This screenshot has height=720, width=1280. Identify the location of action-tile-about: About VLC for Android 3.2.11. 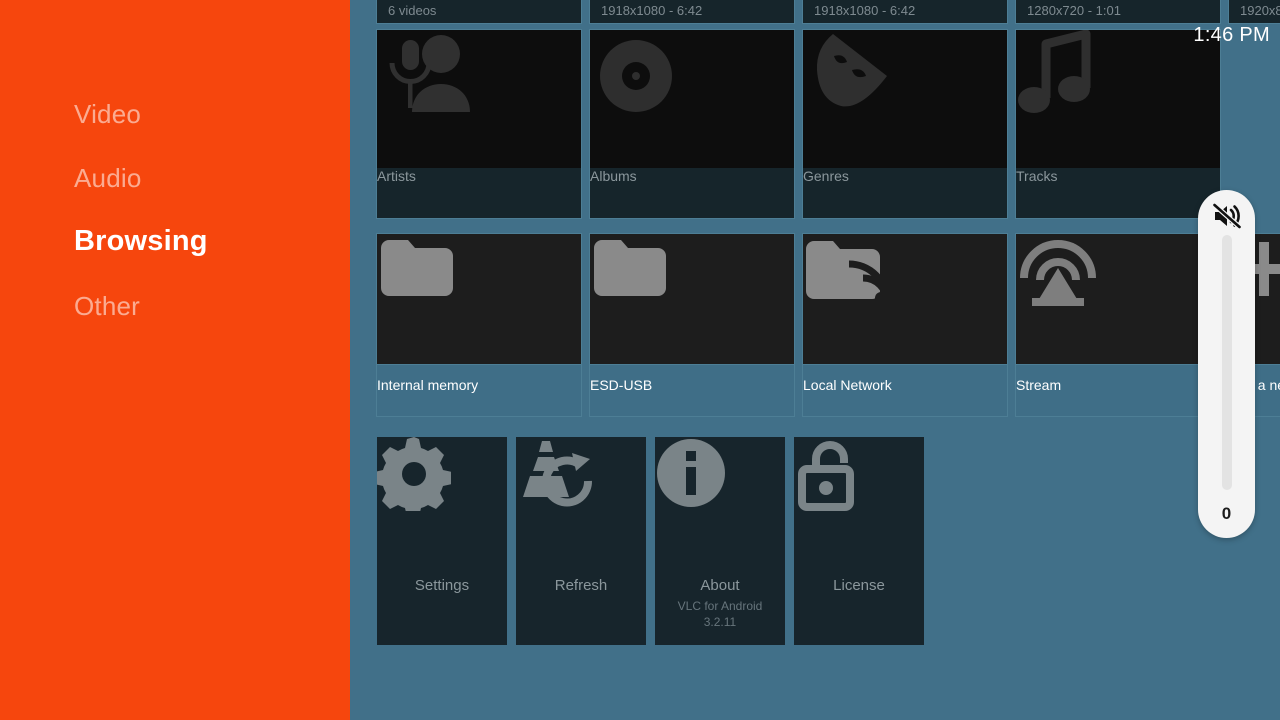
(720, 541).